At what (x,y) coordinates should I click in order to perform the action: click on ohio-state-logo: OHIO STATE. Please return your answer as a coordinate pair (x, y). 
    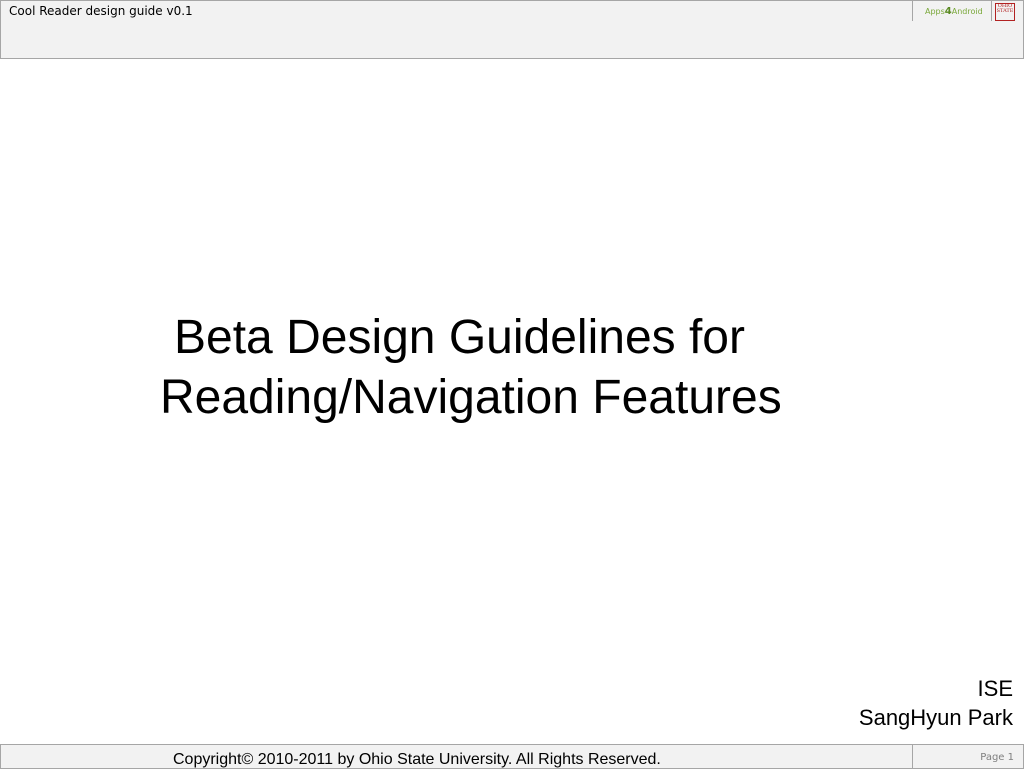
    Looking at the image, I should click on (1007, 11).